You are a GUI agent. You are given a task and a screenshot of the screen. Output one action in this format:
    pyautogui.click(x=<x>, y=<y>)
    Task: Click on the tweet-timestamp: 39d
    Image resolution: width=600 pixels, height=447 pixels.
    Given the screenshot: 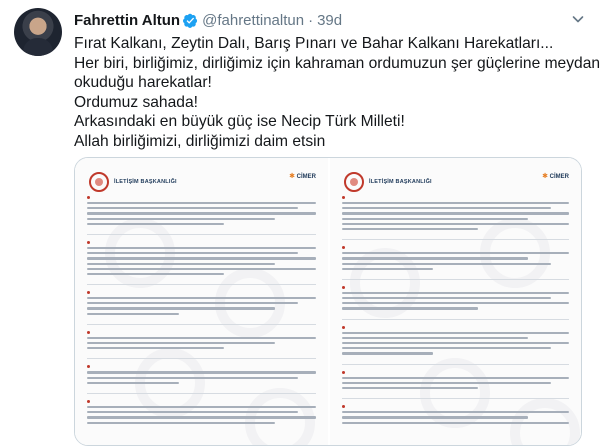 What is the action you would take?
    pyautogui.click(x=329, y=20)
    